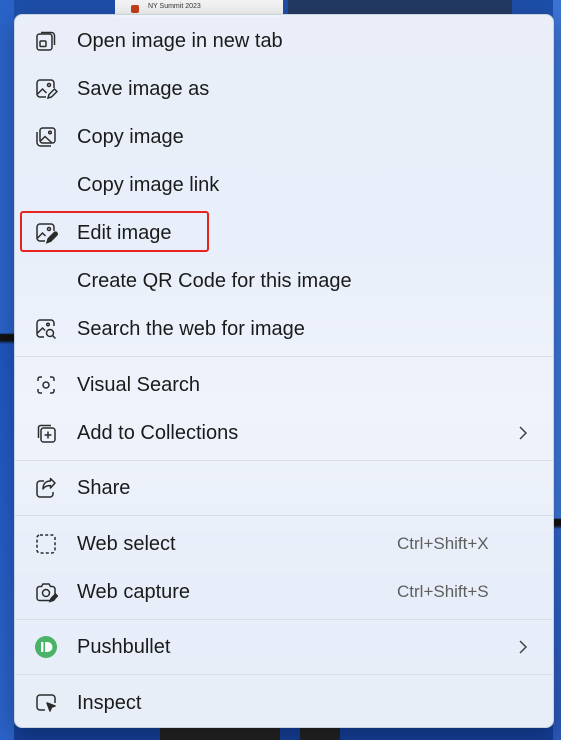 This screenshot has height=740, width=561. Describe the element at coordinates (443, 591) in the screenshot. I see `shortcut-text: Ctrl+Shift+S` at that location.